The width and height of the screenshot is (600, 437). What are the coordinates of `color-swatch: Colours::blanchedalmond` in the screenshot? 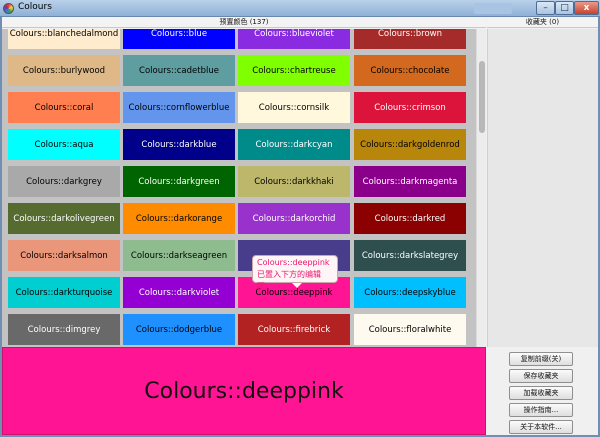 It's located at (64, 39).